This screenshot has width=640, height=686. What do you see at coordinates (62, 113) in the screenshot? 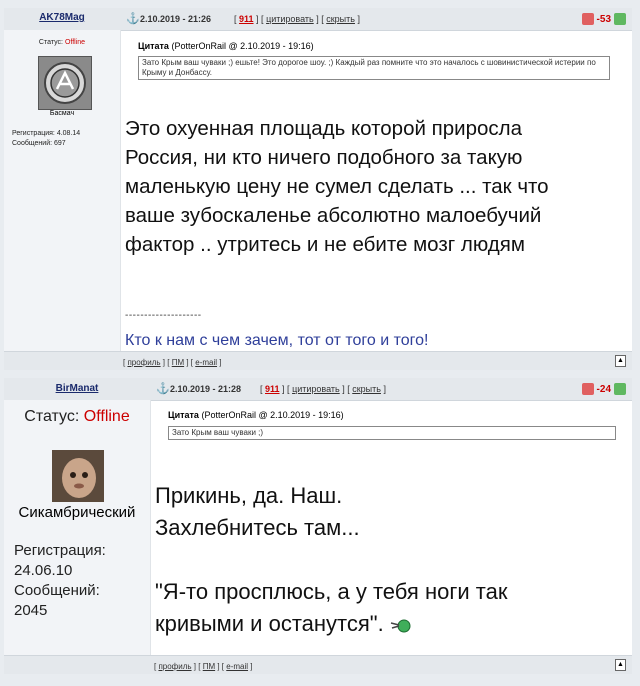
I see `user-title: Басмач` at bounding box center [62, 113].